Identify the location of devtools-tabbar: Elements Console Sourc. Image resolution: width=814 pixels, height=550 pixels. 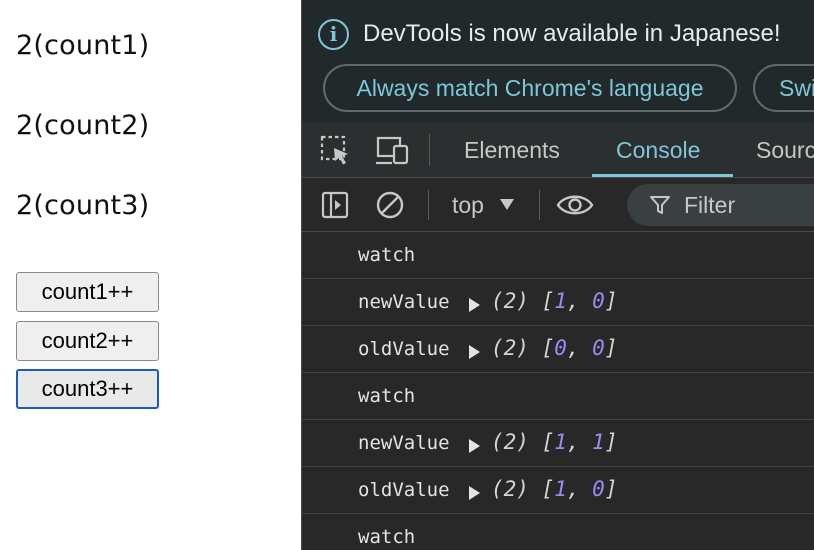
(558, 150).